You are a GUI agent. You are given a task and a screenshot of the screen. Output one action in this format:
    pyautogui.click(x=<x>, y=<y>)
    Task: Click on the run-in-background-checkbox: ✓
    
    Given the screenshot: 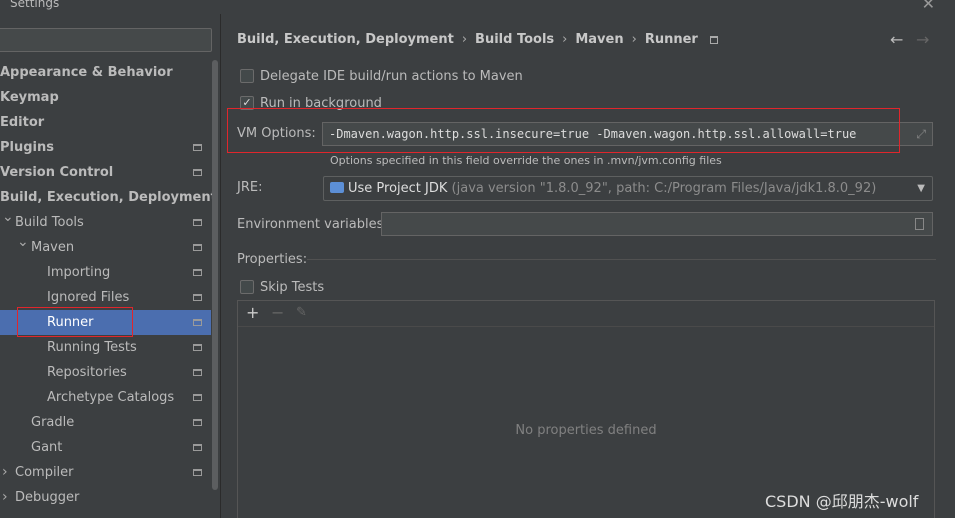 What is the action you would take?
    pyautogui.click(x=247, y=102)
    